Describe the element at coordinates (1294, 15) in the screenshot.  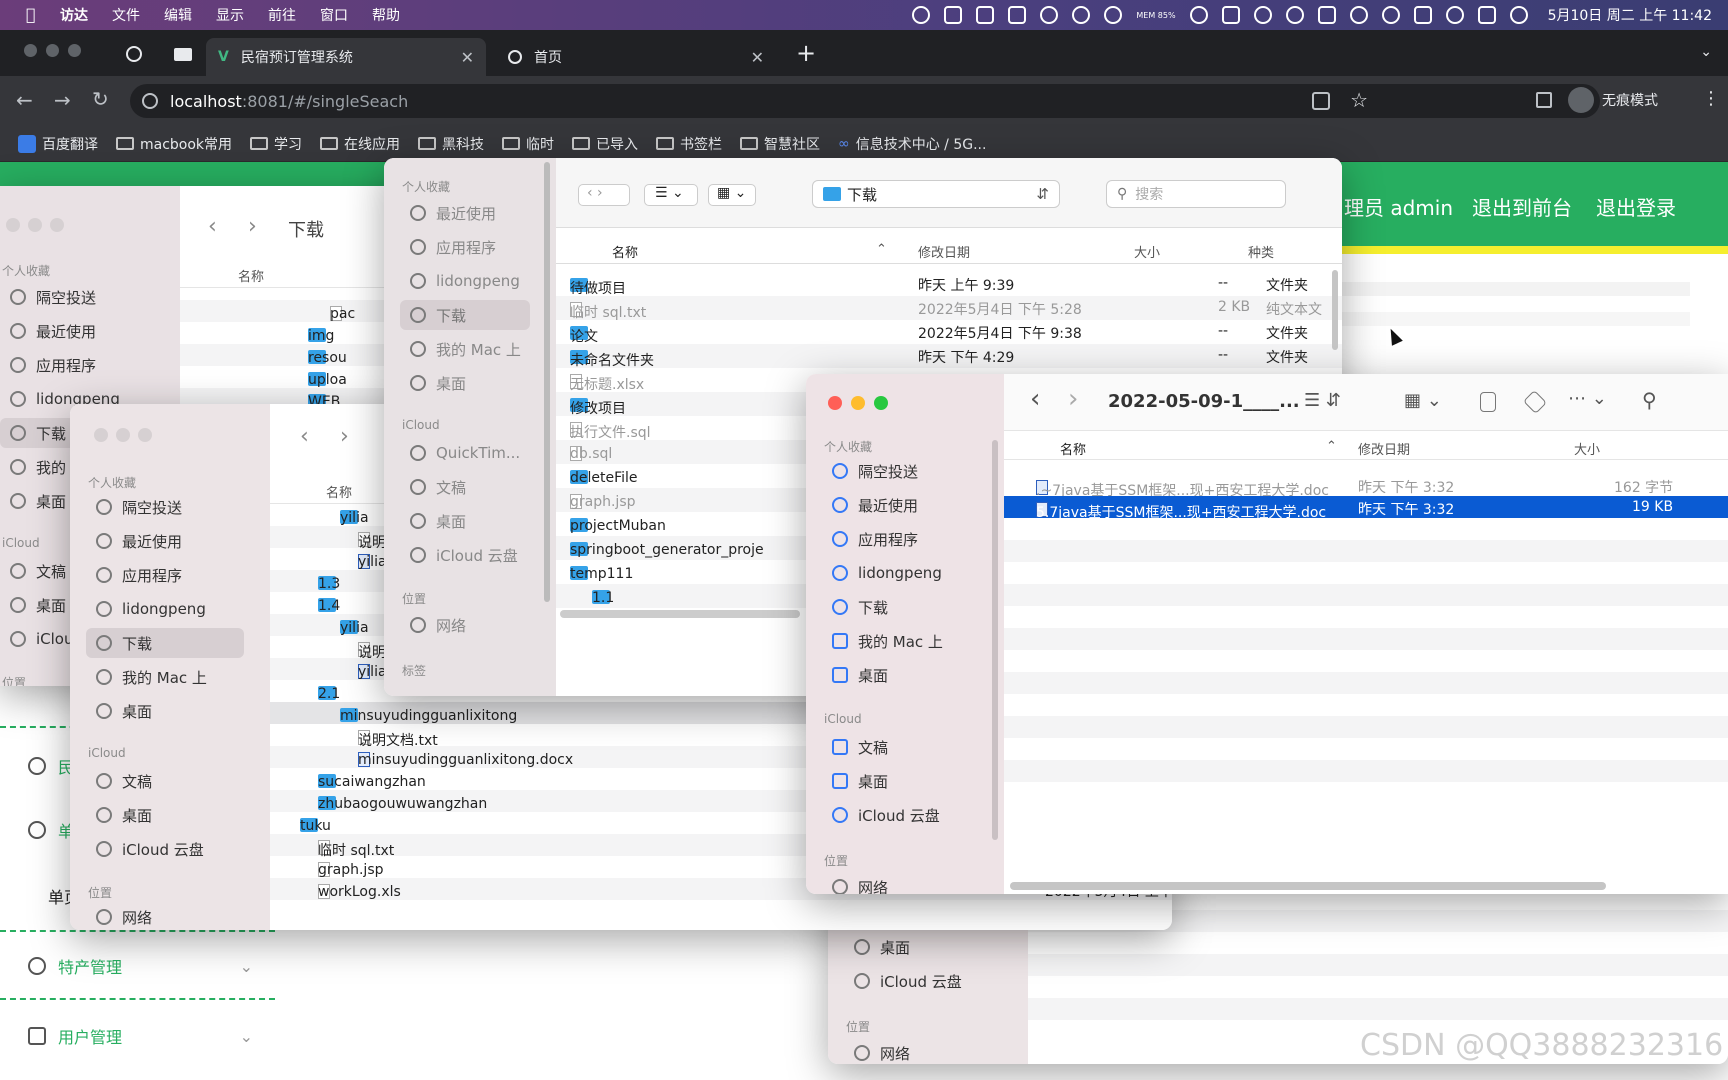
I see `bluetooth-icon` at that location.